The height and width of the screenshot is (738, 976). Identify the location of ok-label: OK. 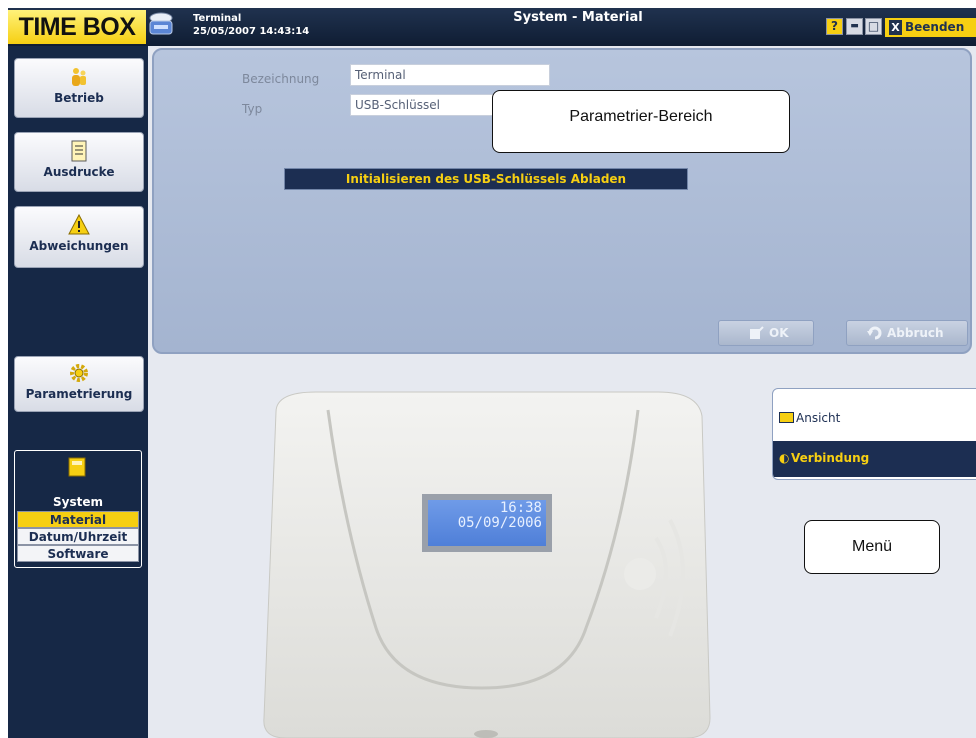
(779, 333).